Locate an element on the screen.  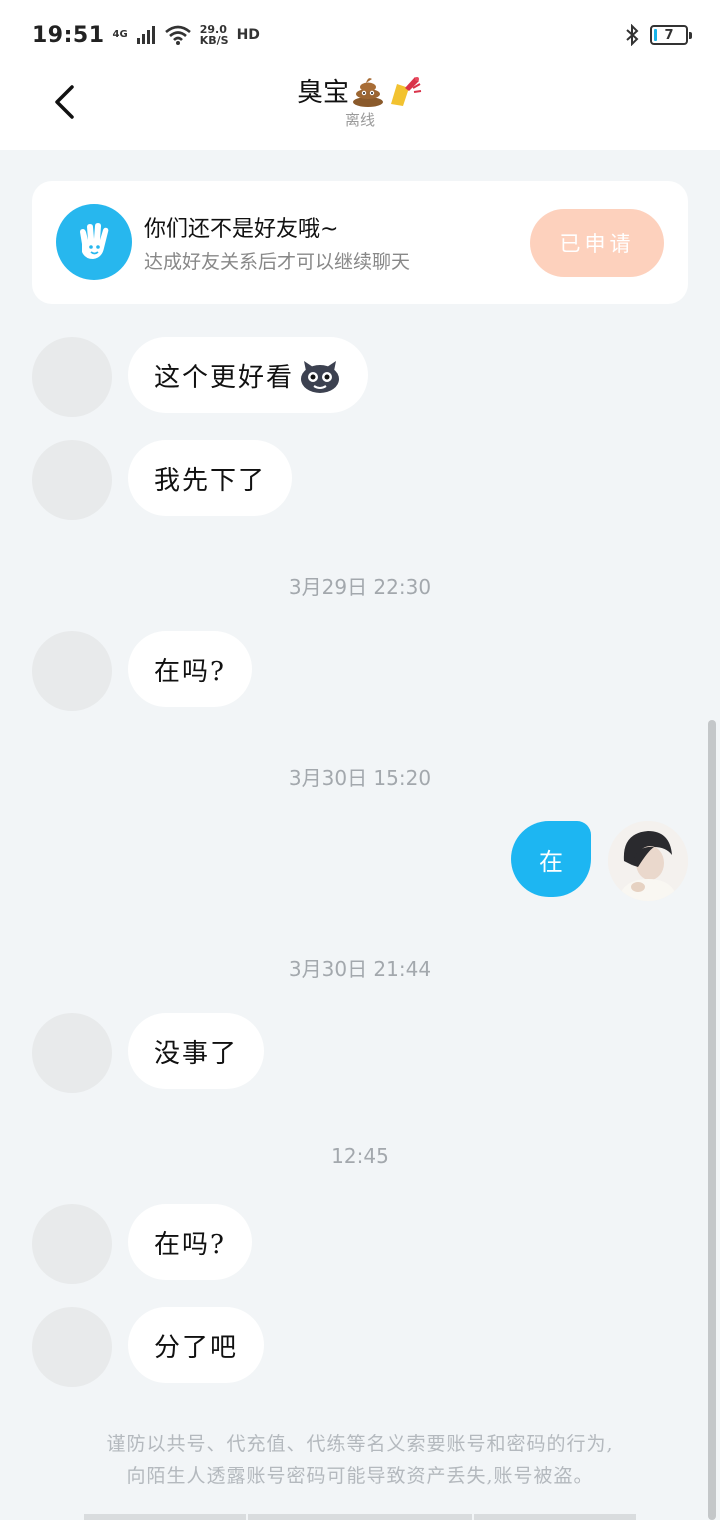
message-timestamp: 3月30日 15:20 is located at coordinates (360, 778).